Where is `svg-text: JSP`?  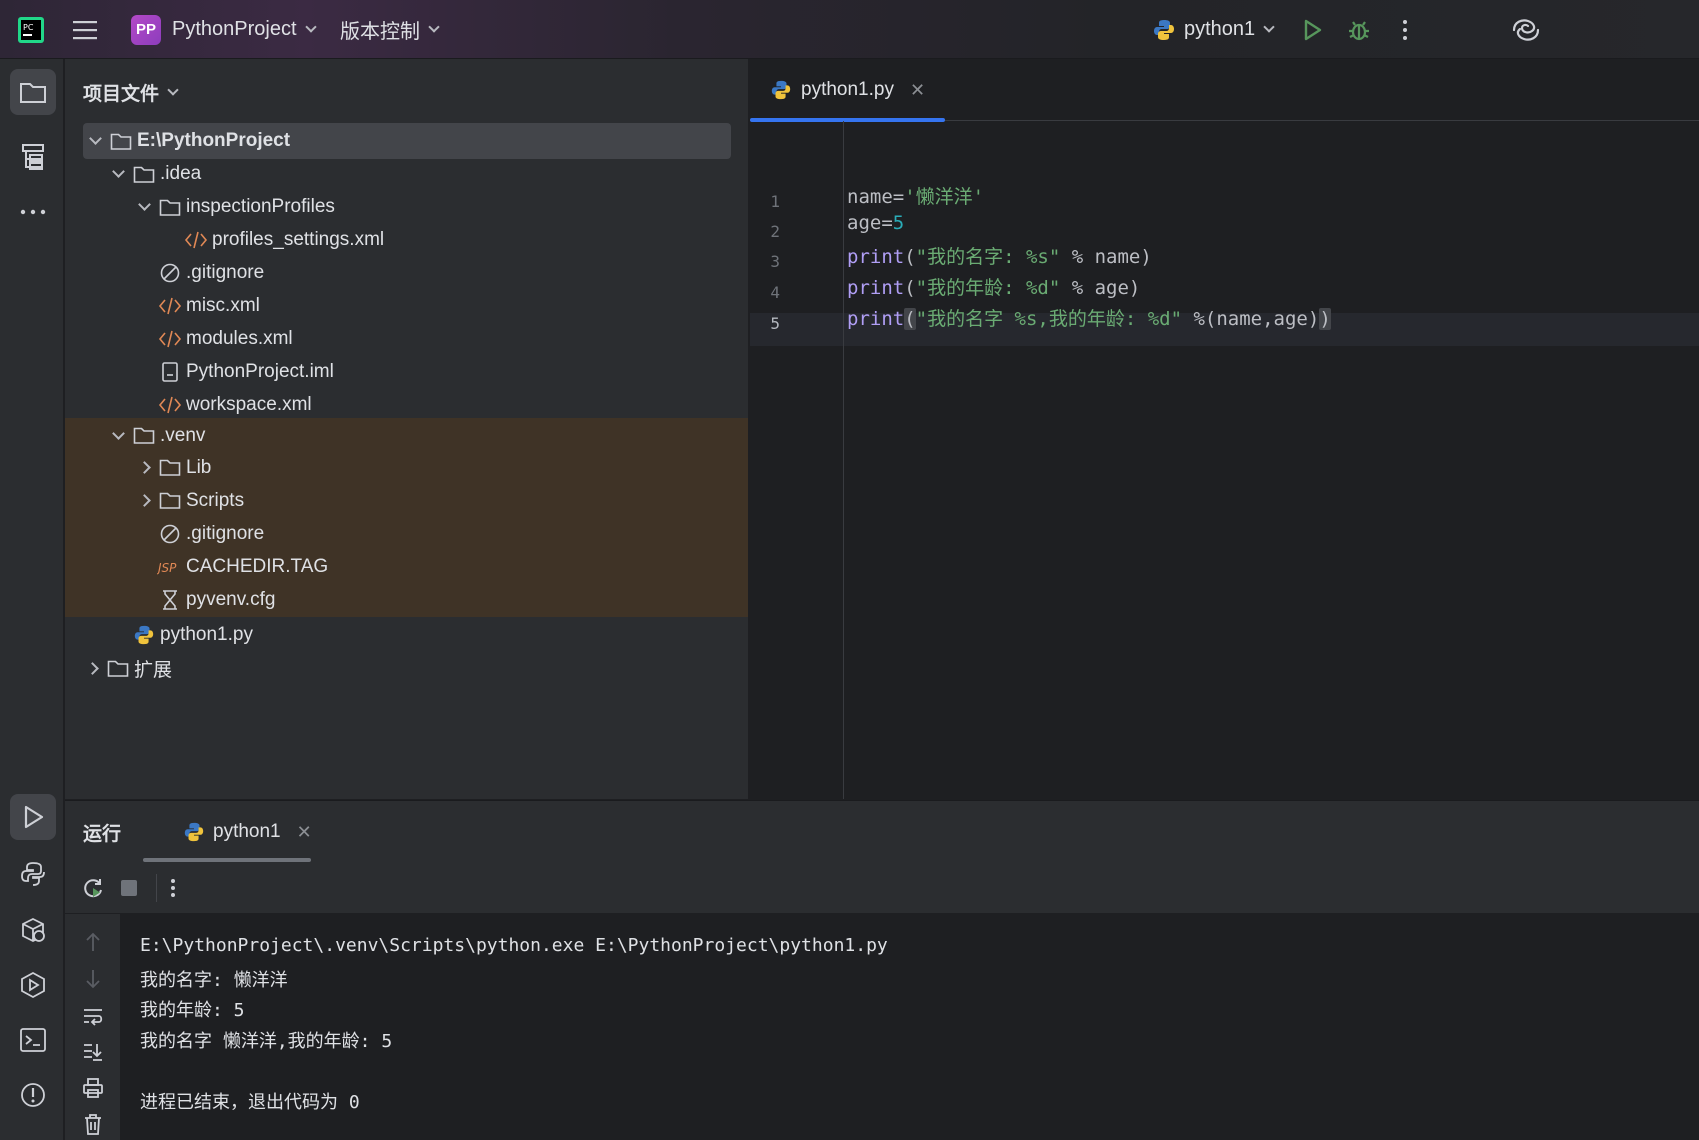
svg-text: JSP is located at coordinates (167, 568).